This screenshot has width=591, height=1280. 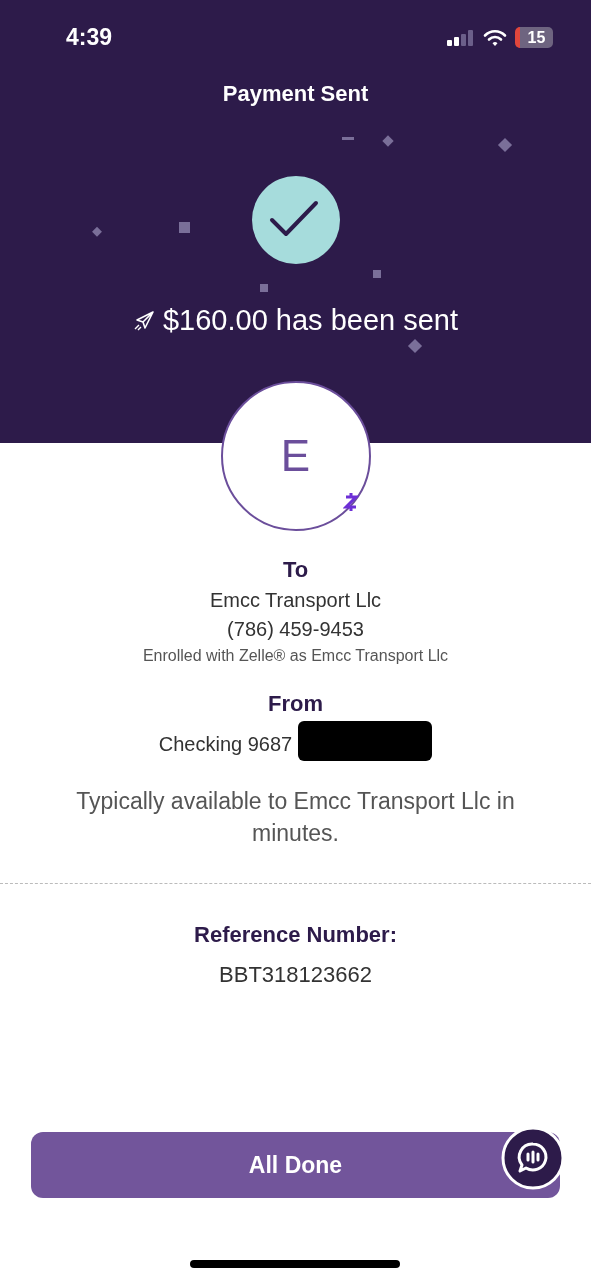 What do you see at coordinates (225, 744) in the screenshot?
I see `account-name: Checking 9687` at bounding box center [225, 744].